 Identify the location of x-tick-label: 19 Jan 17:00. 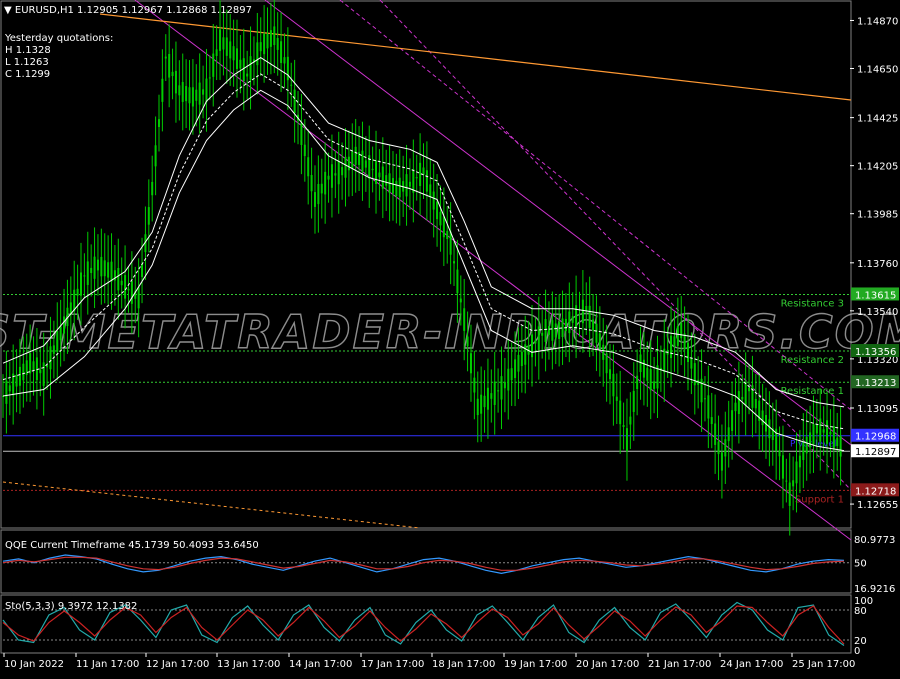
(535, 664).